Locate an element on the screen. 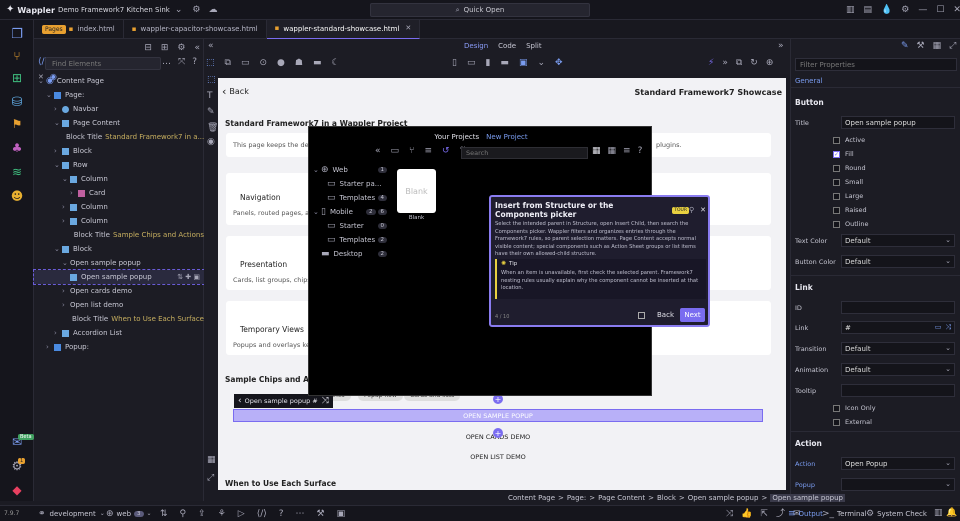  tablet-icon: ▮ is located at coordinates (487, 63).